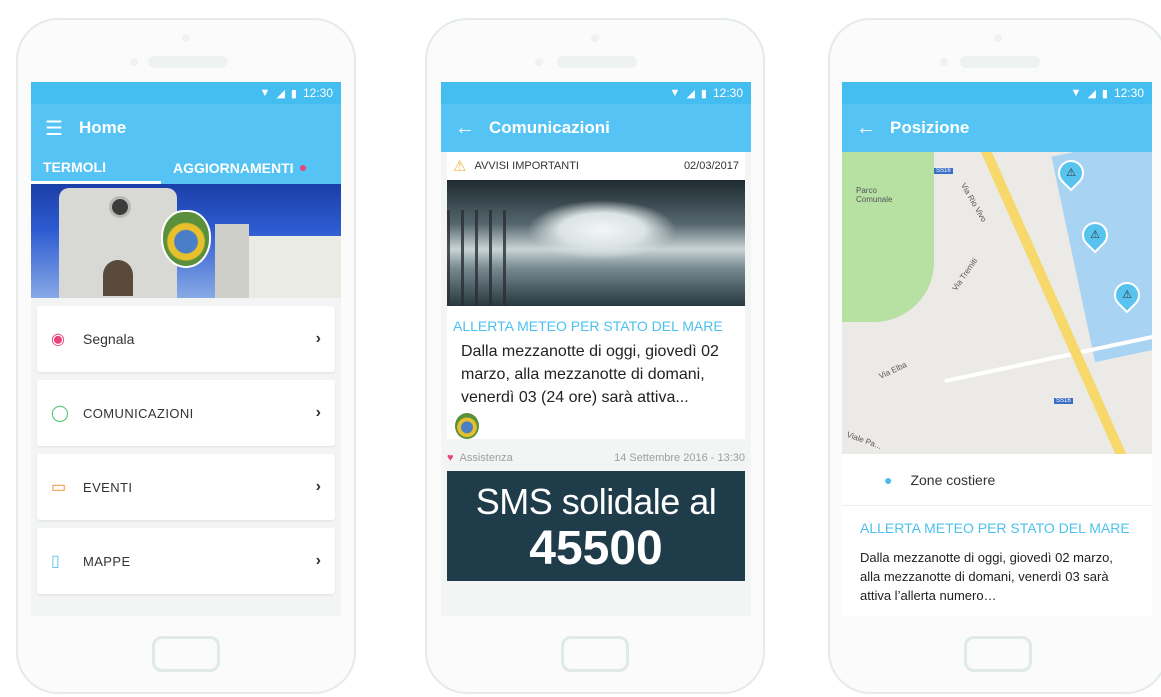 The height and width of the screenshot is (697, 1161). I want to click on chat-bubble-icon: ◯, so click(60, 413).